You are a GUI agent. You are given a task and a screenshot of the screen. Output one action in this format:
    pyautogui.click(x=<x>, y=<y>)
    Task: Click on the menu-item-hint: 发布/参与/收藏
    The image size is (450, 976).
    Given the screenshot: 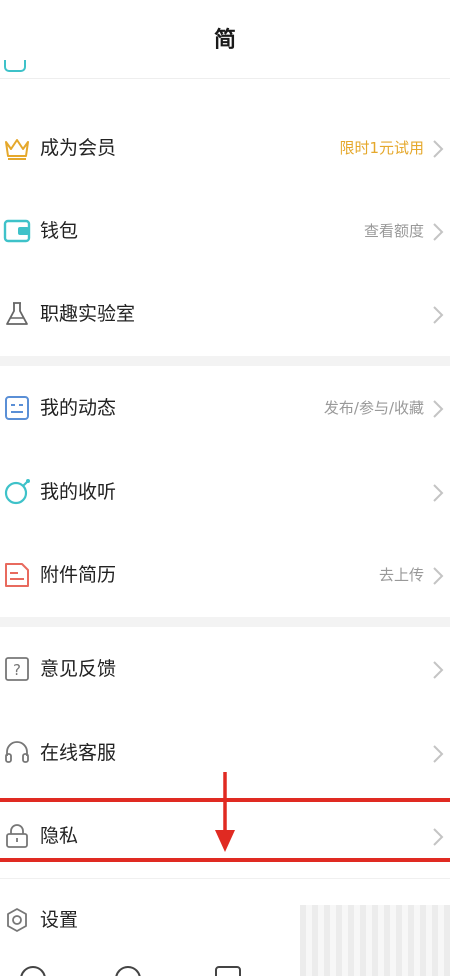 What is the action you would take?
    pyautogui.click(x=373, y=408)
    